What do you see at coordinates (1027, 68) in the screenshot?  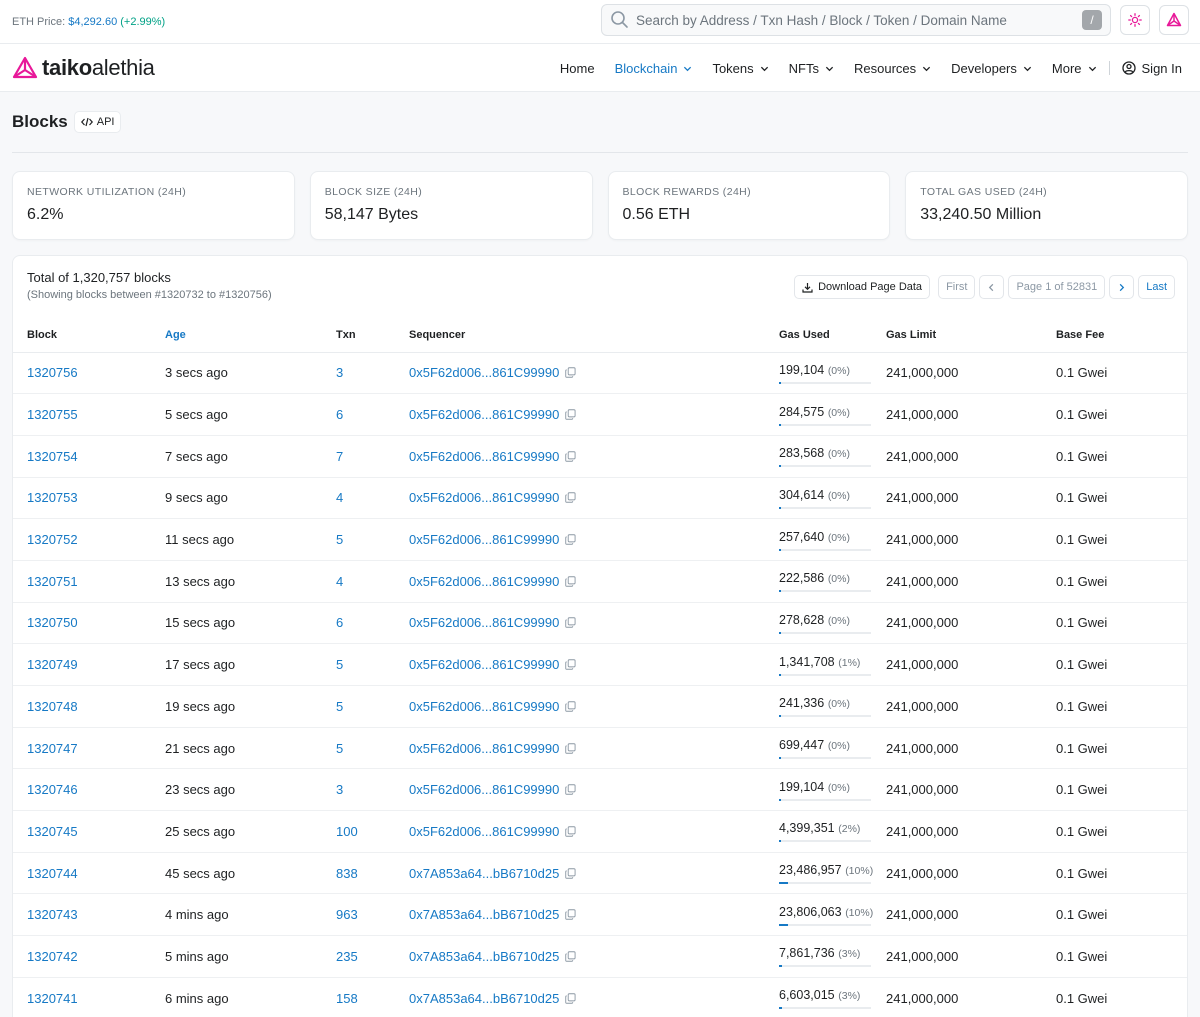 I see `chevron-down-icon` at bounding box center [1027, 68].